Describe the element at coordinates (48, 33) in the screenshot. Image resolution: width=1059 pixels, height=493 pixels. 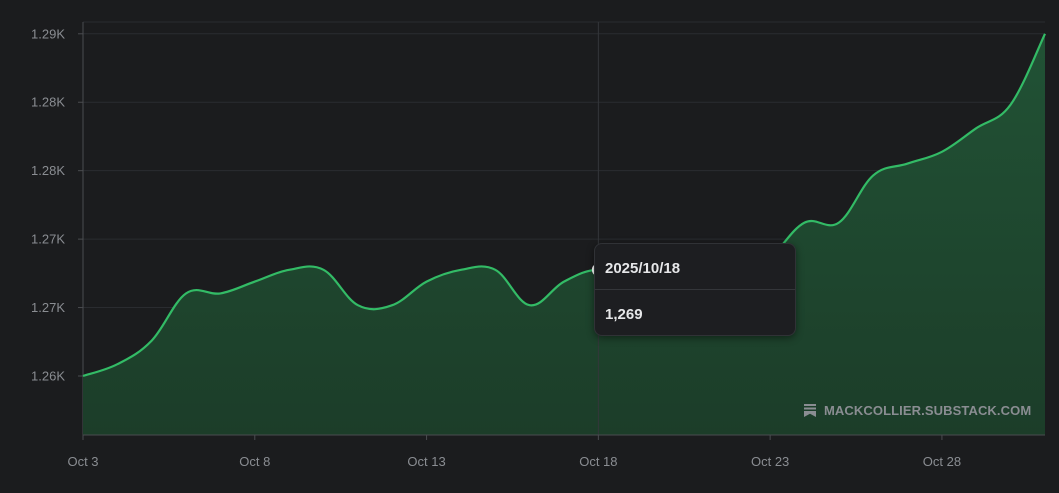
I see `y-tick-label: 1.29K` at that location.